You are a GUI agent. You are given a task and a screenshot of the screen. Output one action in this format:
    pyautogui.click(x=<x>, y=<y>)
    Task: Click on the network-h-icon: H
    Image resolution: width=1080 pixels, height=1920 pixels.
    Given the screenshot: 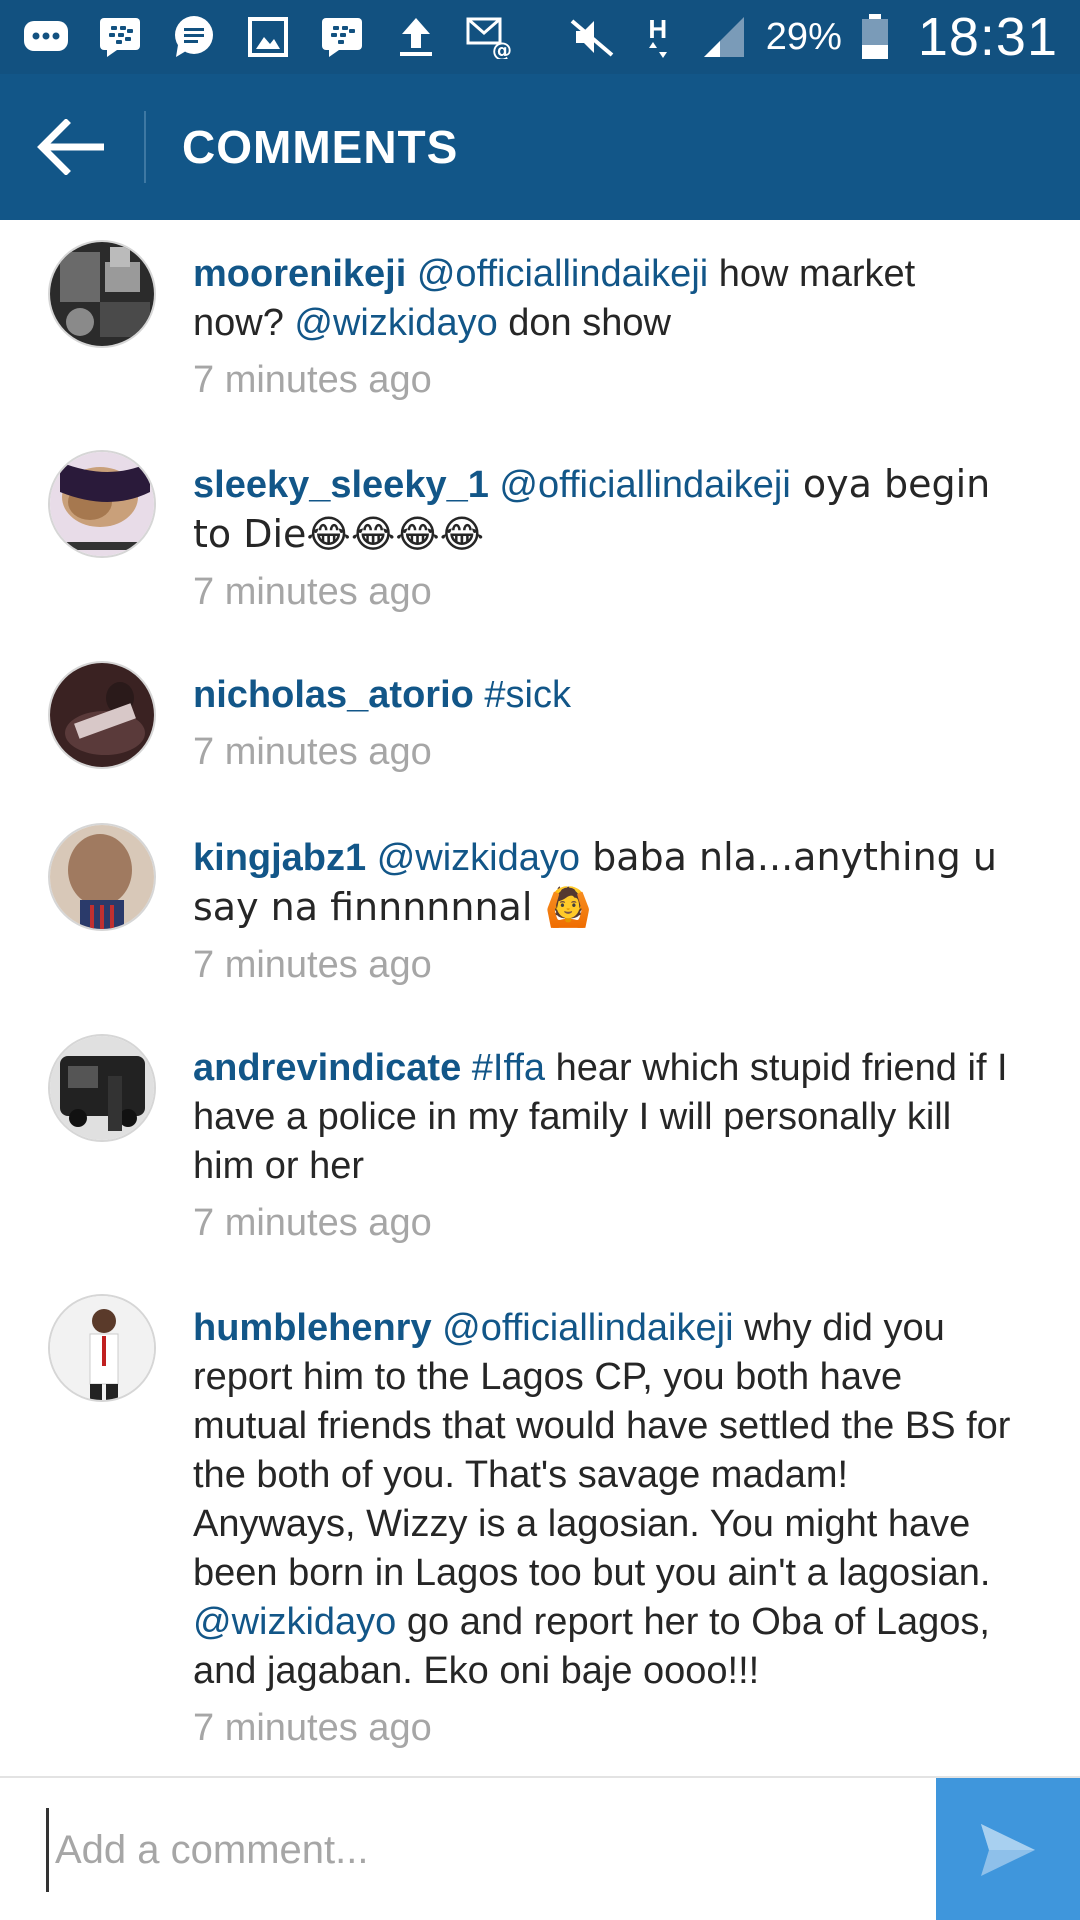 What is the action you would take?
    pyautogui.click(x=658, y=37)
    